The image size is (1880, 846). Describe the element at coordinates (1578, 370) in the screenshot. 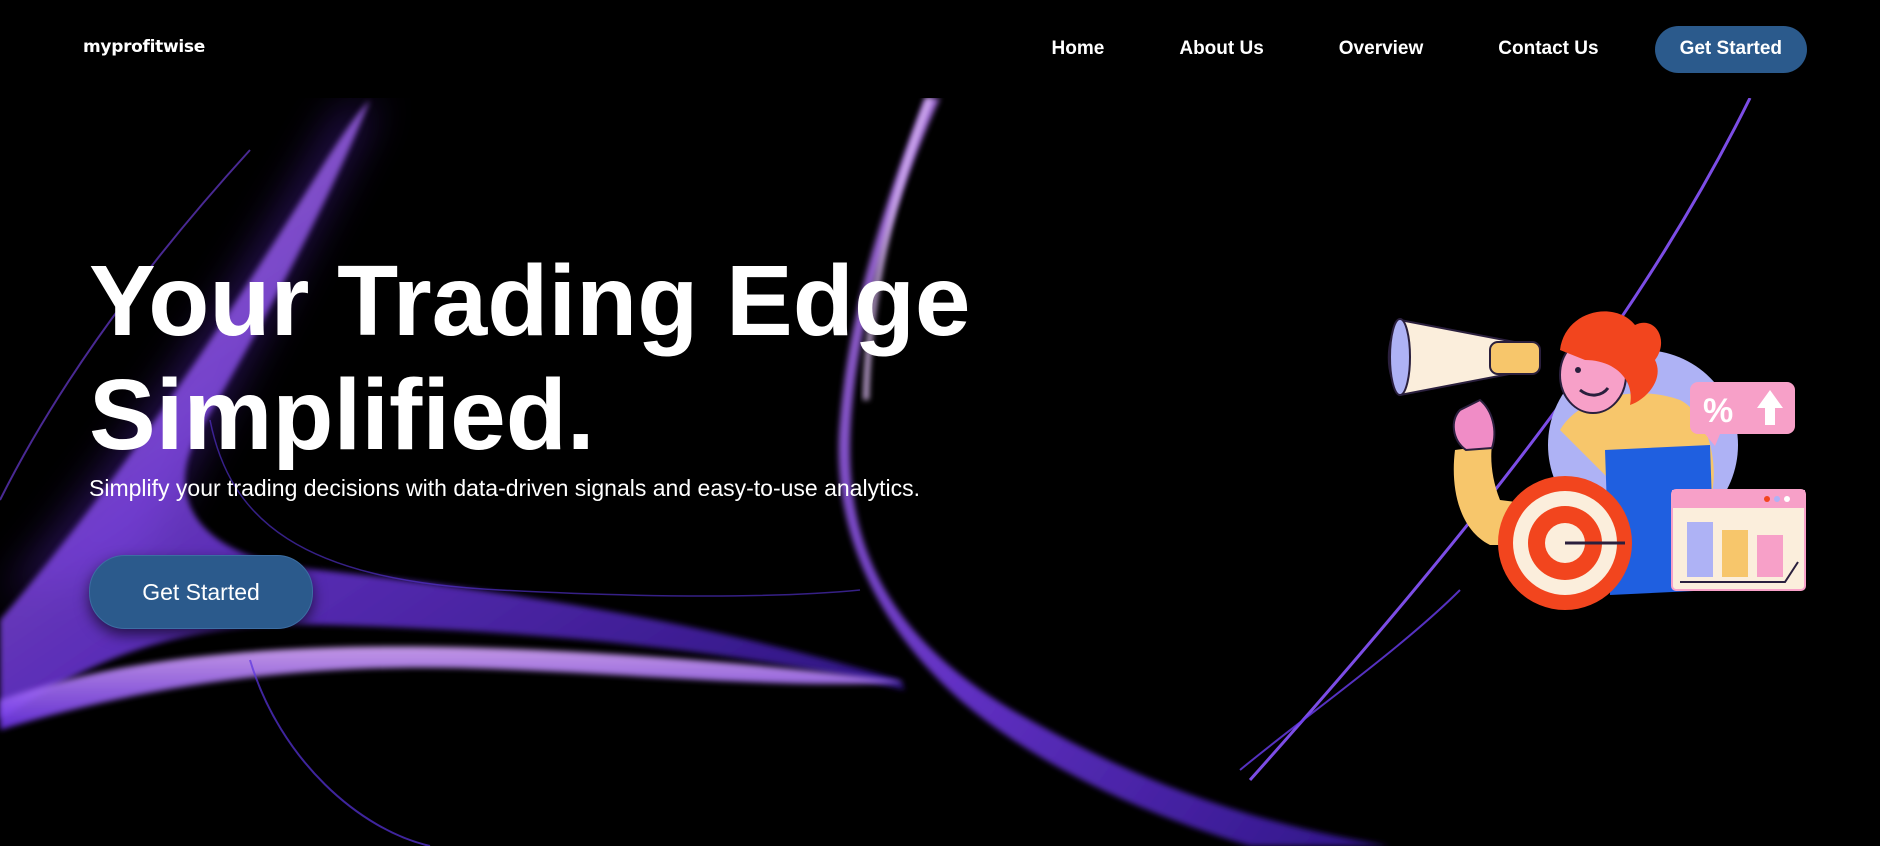

I see `person-eye` at that location.